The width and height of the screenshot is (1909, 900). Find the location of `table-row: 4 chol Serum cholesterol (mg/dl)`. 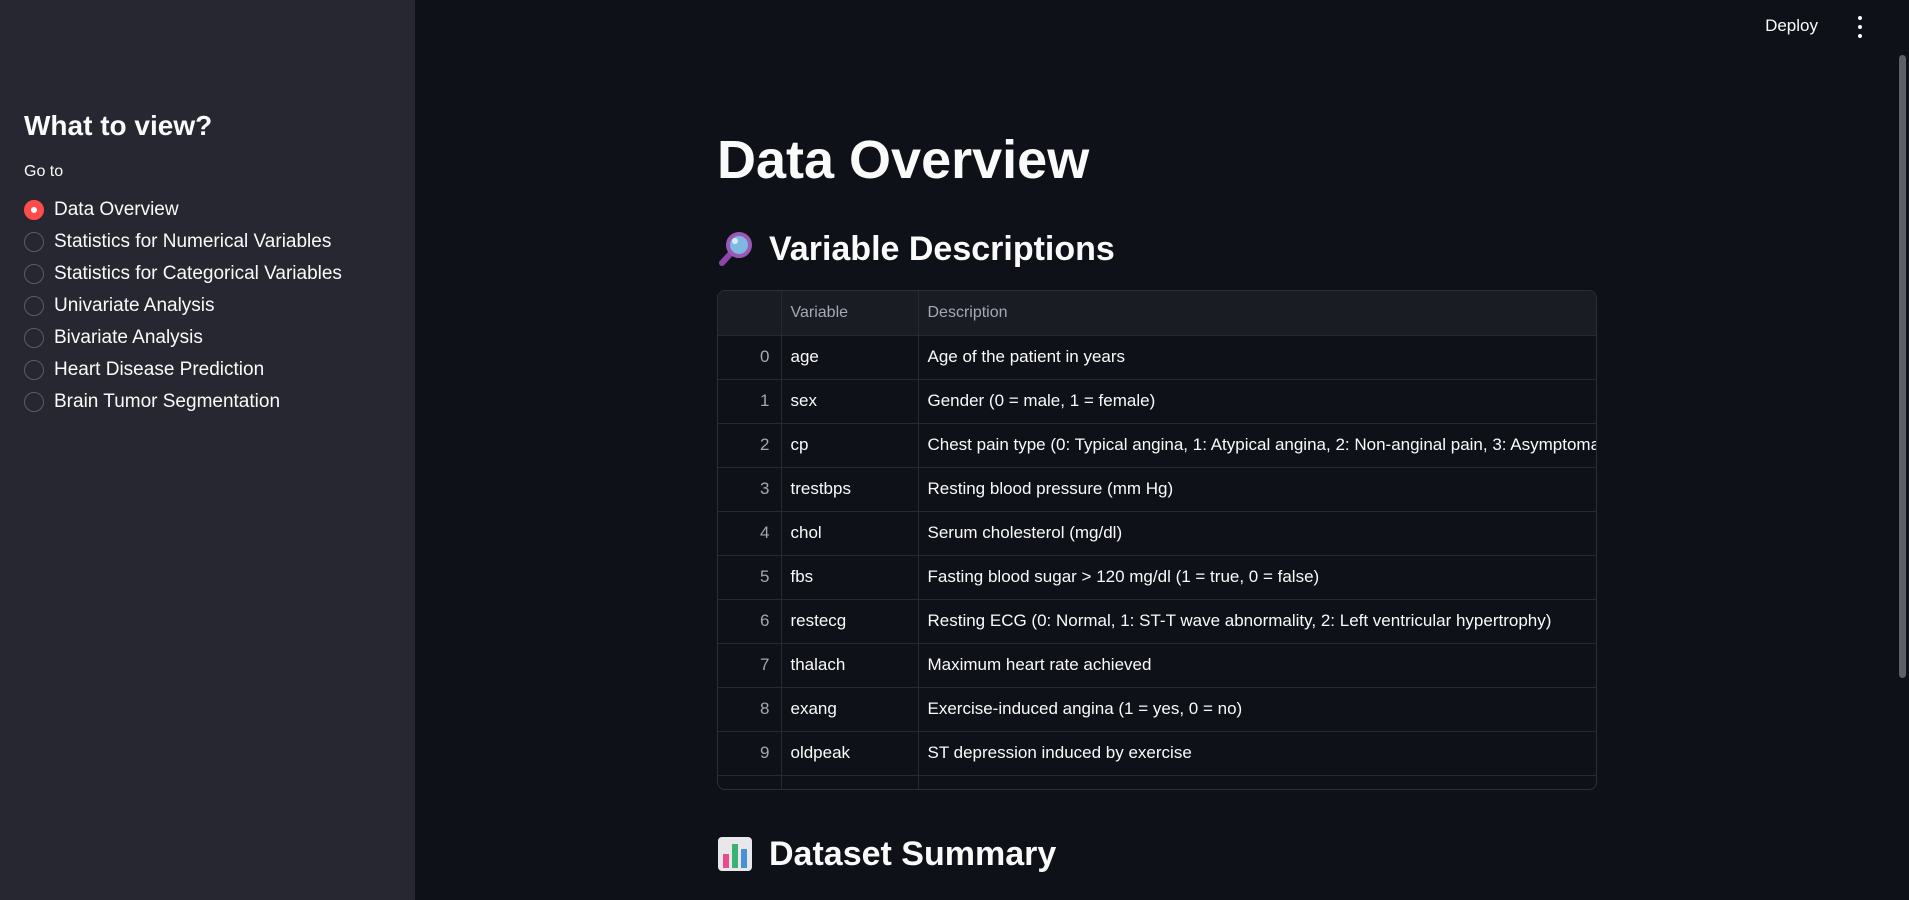

table-row: 4 chol Serum cholesterol (mg/dl) is located at coordinates (1157, 533).